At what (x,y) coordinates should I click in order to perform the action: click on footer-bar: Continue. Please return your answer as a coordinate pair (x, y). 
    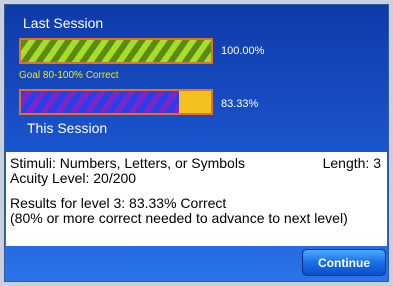
    Looking at the image, I should click on (196, 261).